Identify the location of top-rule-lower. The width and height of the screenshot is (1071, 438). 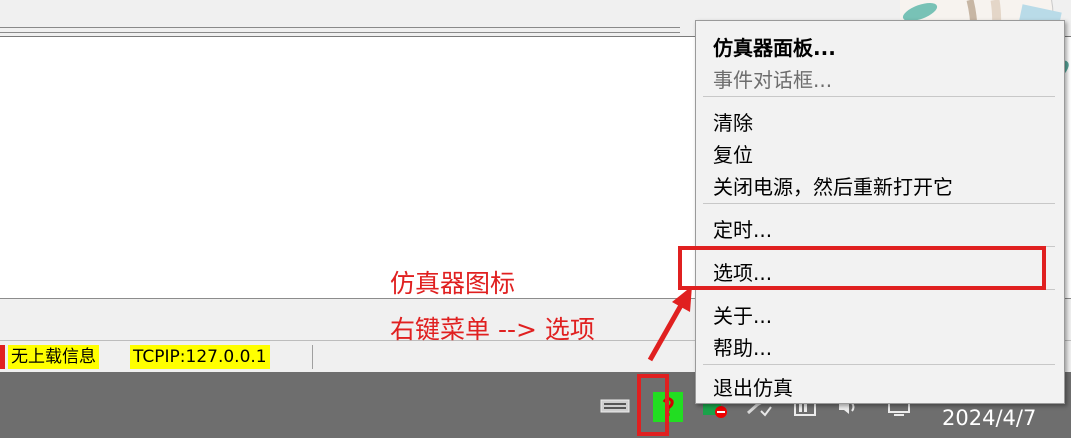
(340, 32).